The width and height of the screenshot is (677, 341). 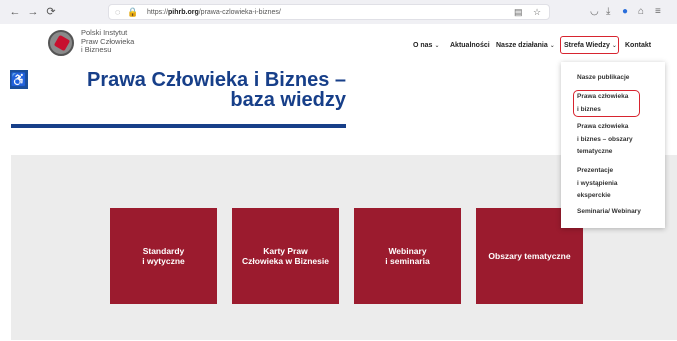 What do you see at coordinates (606, 103) in the screenshot?
I see `prawa-czlowieka-highlight` at bounding box center [606, 103].